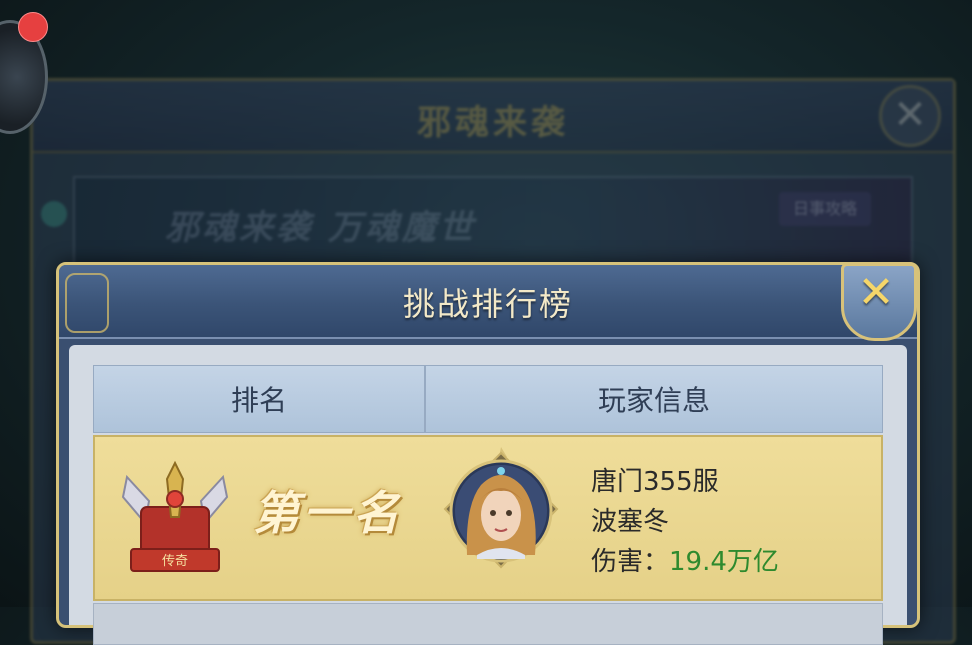 The width and height of the screenshot is (972, 645). Describe the element at coordinates (824, 209) in the screenshot. I see `background-banner-button: 日事攻略` at that location.